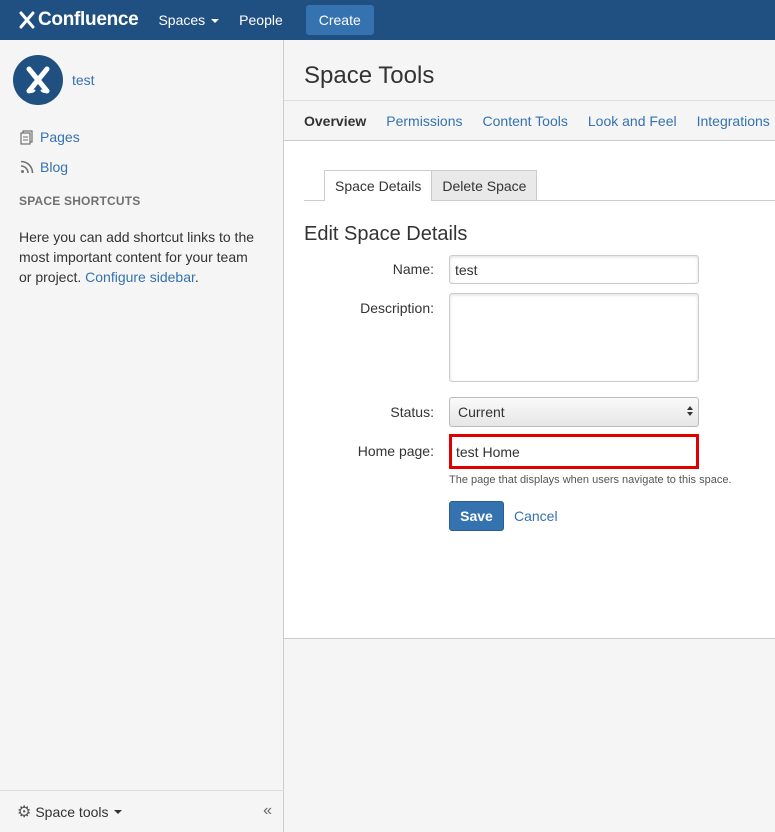 The height and width of the screenshot is (832, 775). I want to click on tab-overview: Overview, so click(335, 121).